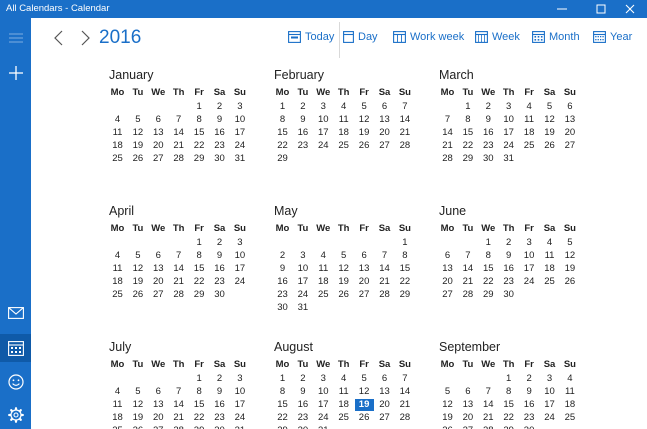 This screenshot has height=429, width=647. I want to click on day-view-button: Day, so click(360, 37).